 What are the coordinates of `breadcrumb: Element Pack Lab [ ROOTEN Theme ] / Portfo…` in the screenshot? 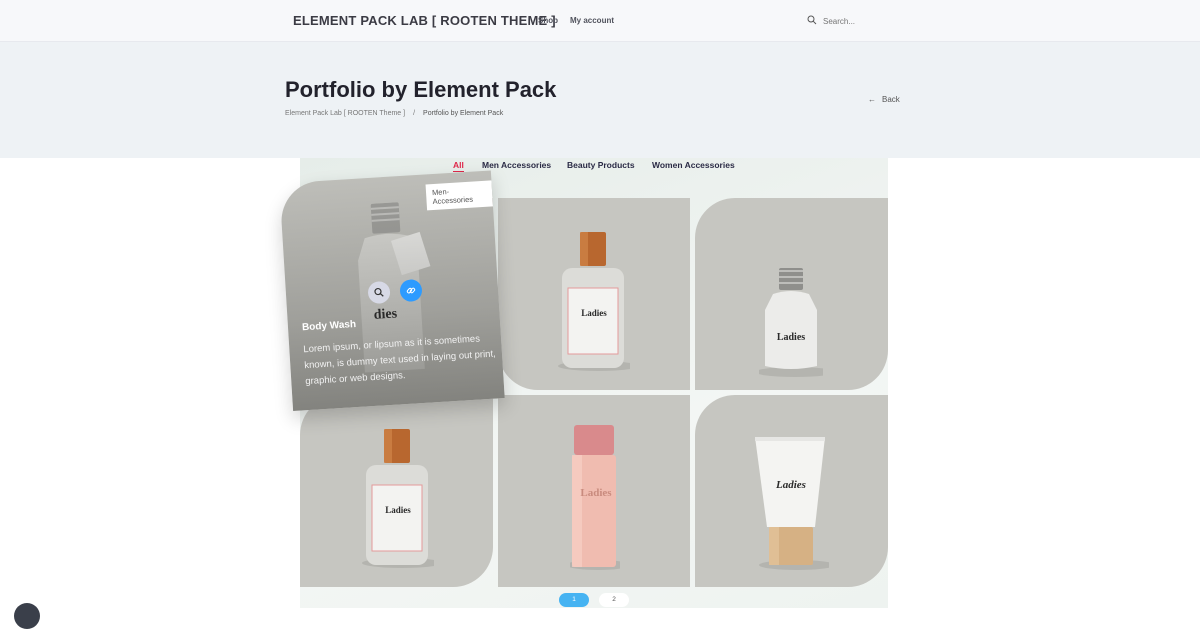 It's located at (394, 113).